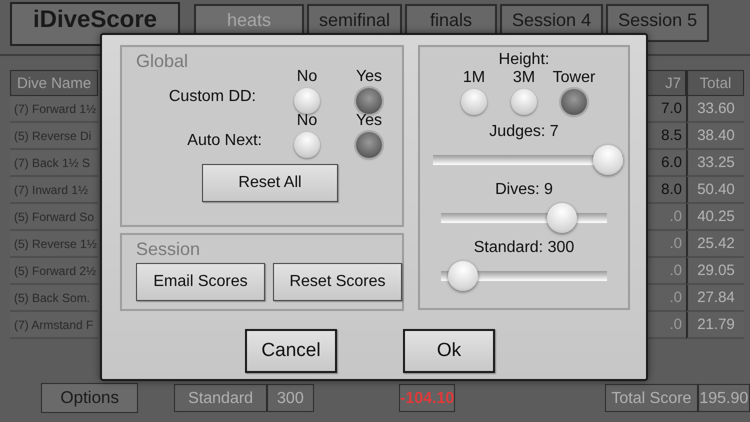  I want to click on reset-all-button: Reset All, so click(270, 183).